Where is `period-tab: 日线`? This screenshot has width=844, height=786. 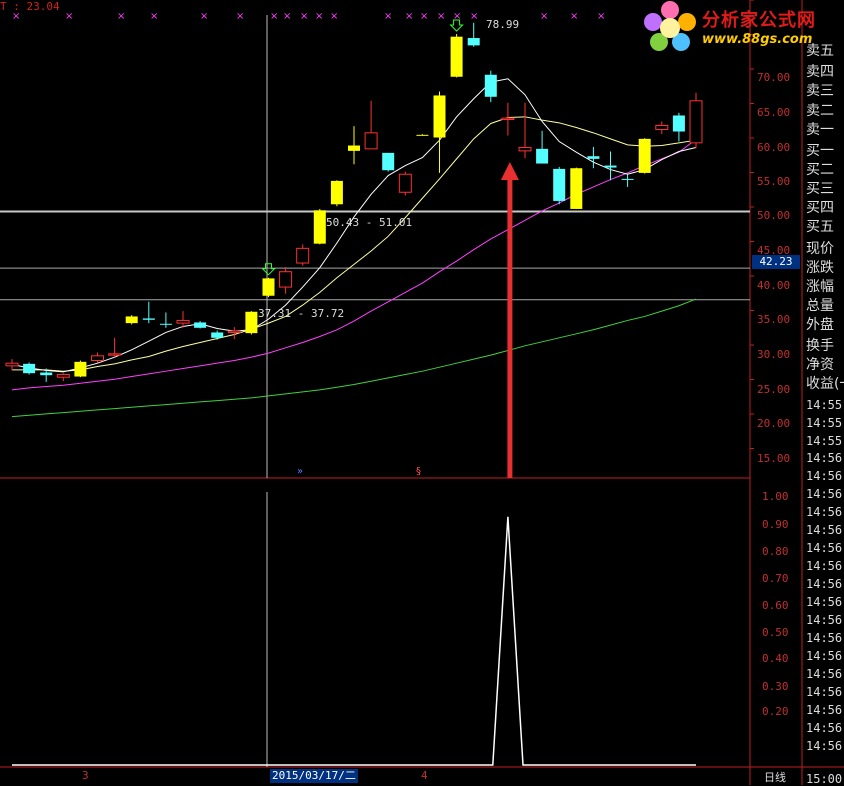
period-tab: 日线 is located at coordinates (775, 777).